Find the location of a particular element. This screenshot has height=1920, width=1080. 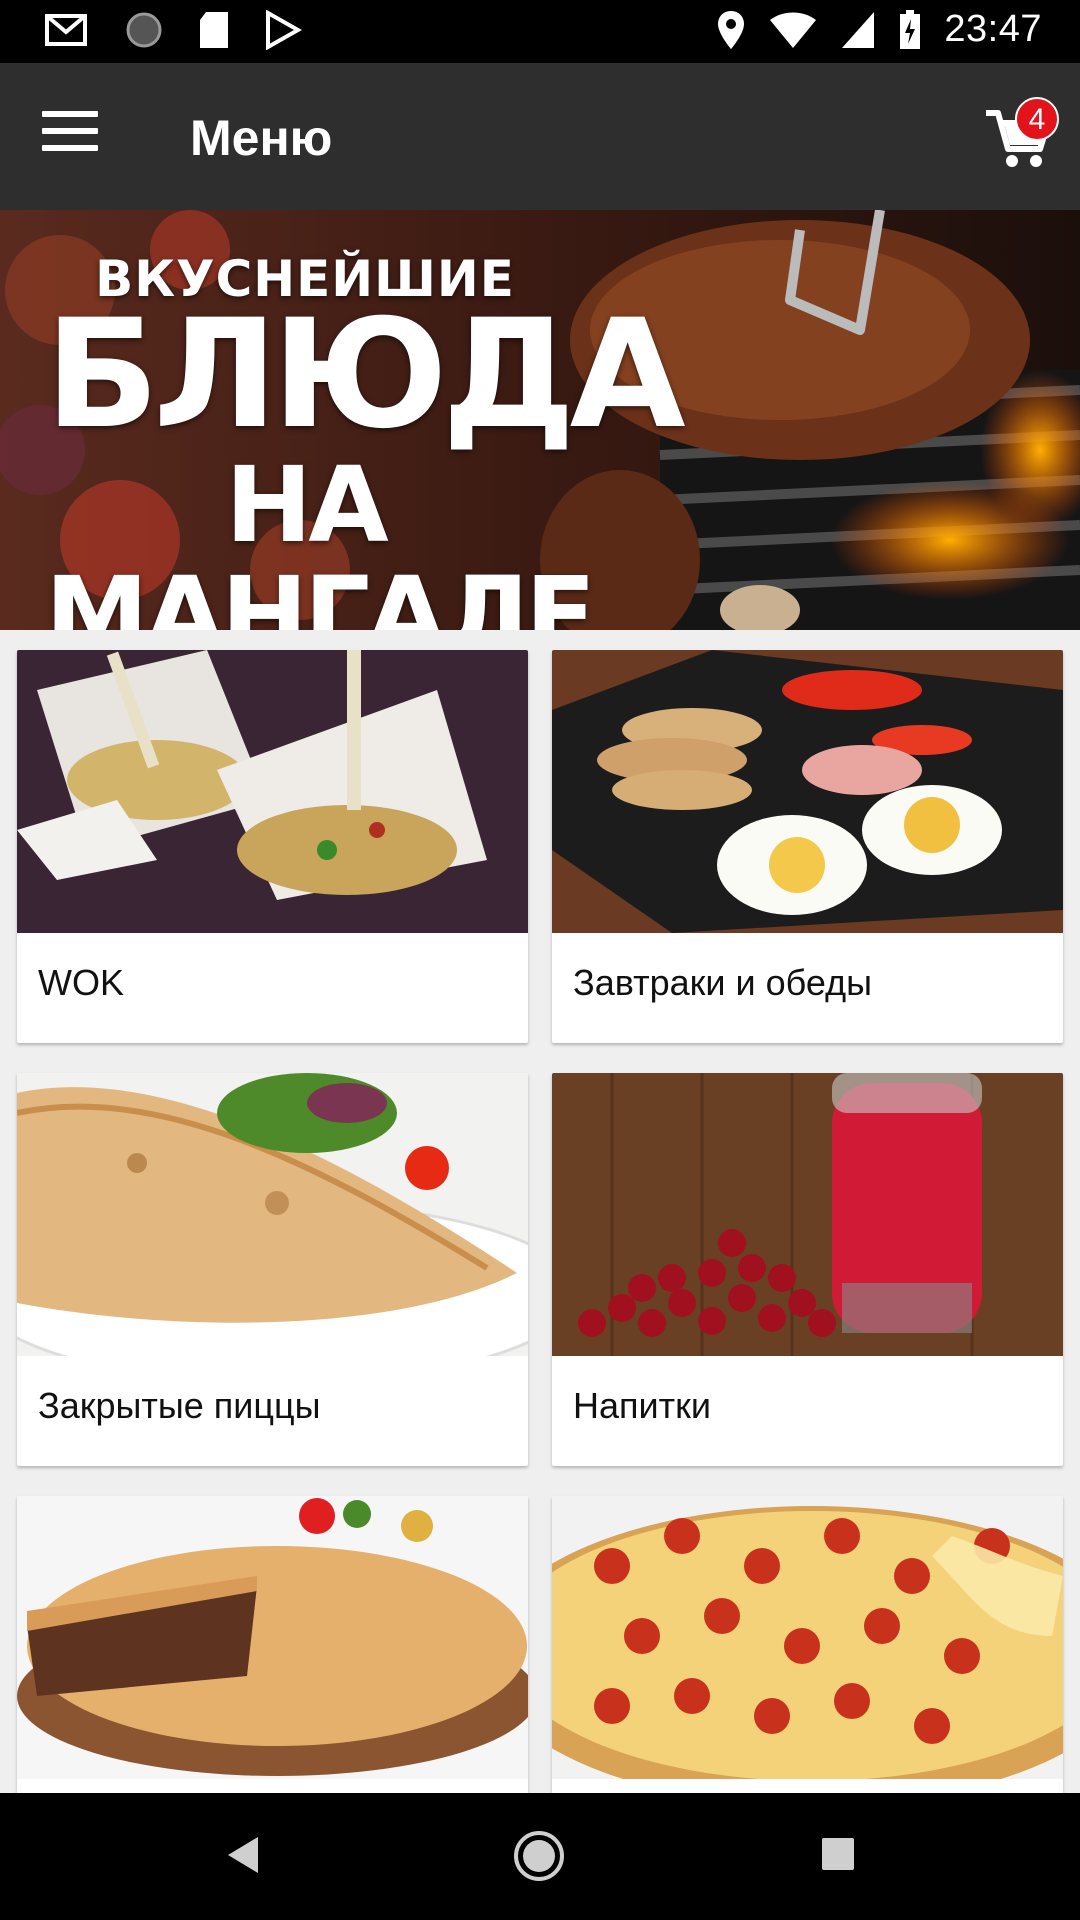

category-card-wok: WOK is located at coordinates (272, 846).